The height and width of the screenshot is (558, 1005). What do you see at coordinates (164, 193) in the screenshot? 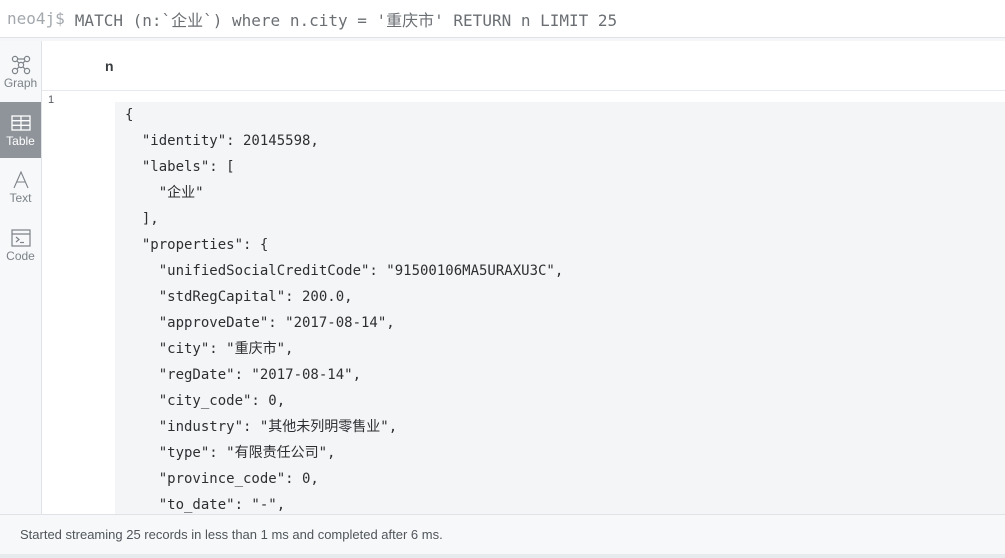
I see `json-line: "企业"` at bounding box center [164, 193].